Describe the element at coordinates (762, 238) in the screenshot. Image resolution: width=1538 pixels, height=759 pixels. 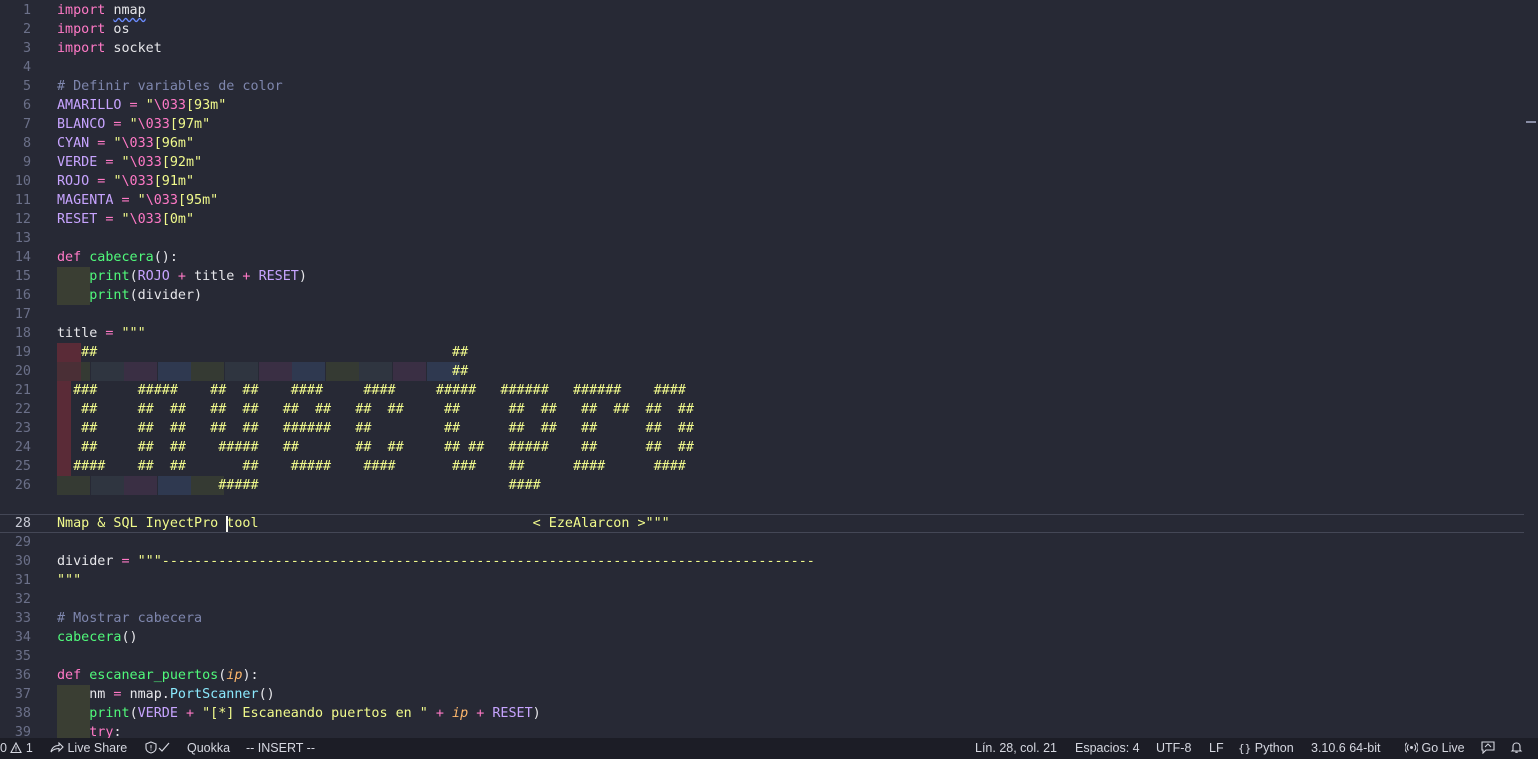
I see `code-line: 13` at that location.